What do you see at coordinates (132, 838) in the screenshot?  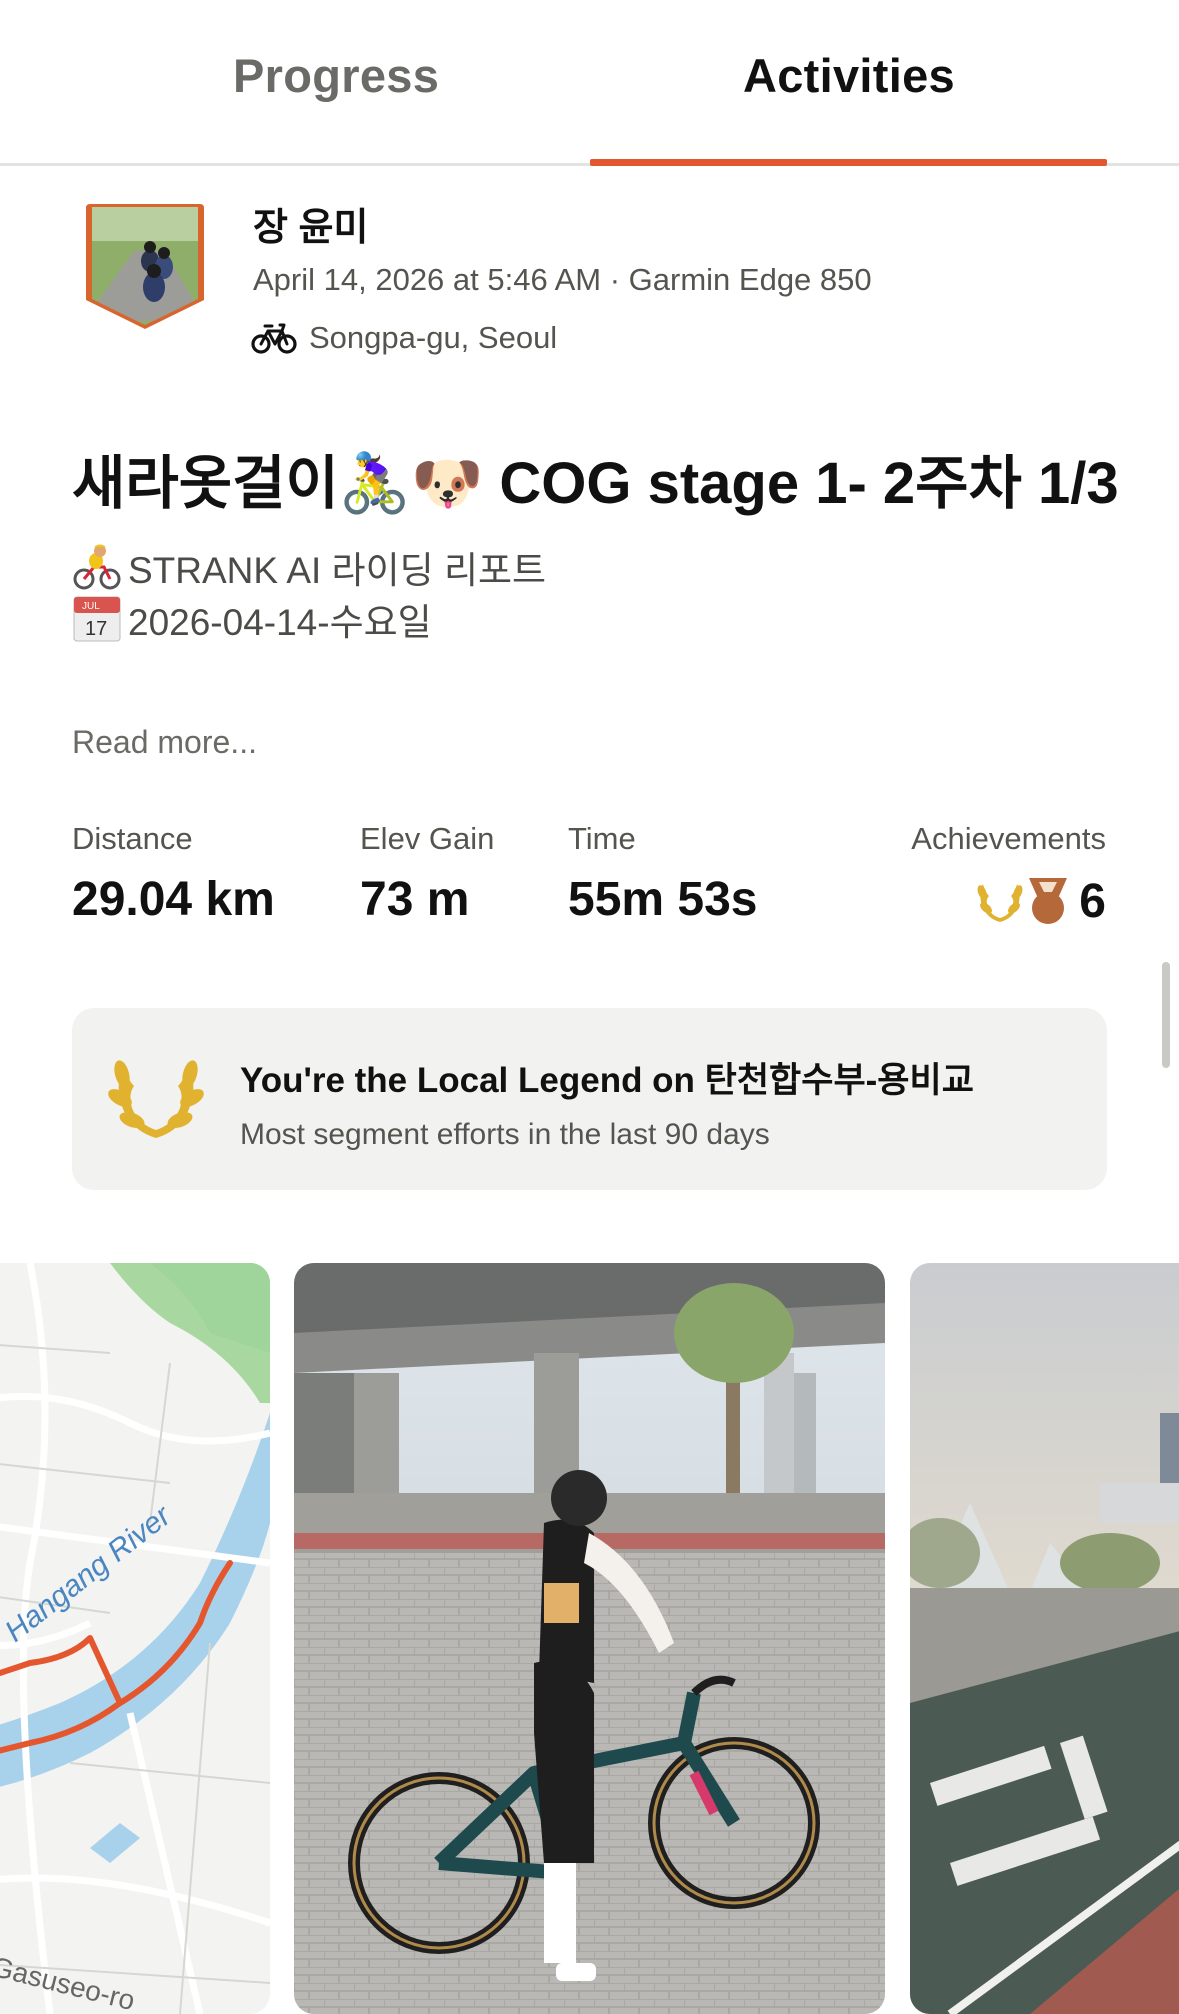 I see `stat-distance-label: Distance` at bounding box center [132, 838].